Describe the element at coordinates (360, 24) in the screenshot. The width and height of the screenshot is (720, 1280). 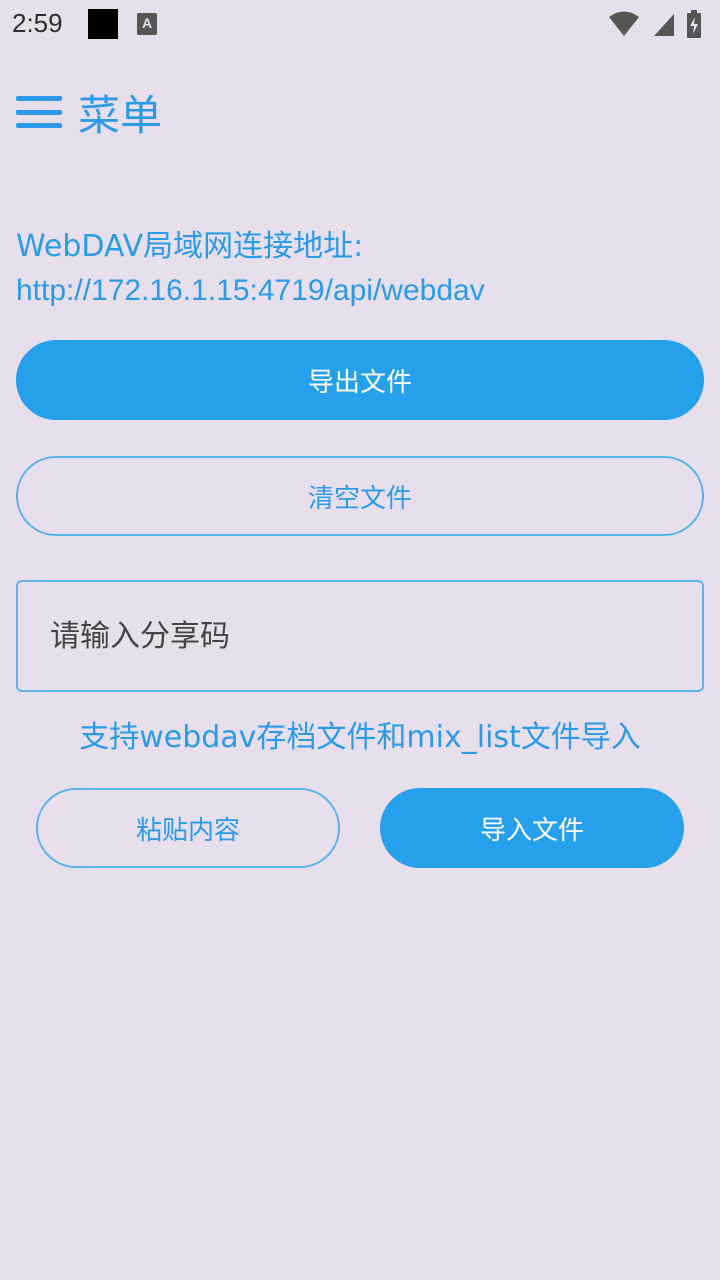
I see `status-bar: 2:59 A` at that location.